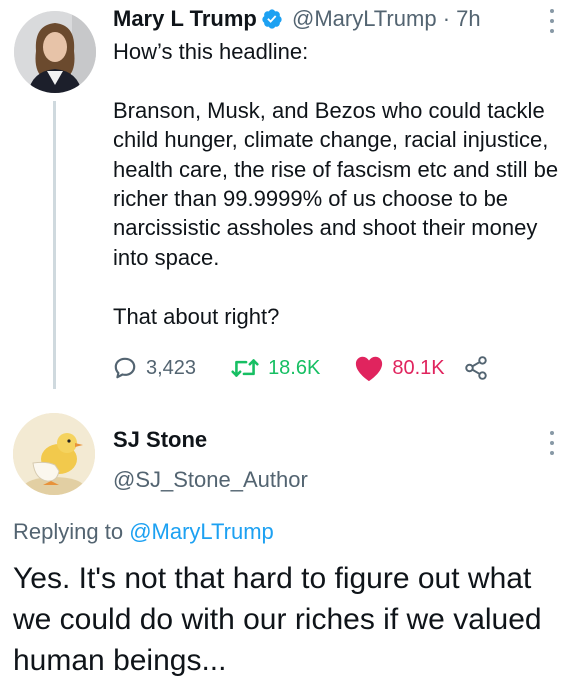 The height and width of the screenshot is (687, 580). I want to click on share-icon, so click(475, 368).